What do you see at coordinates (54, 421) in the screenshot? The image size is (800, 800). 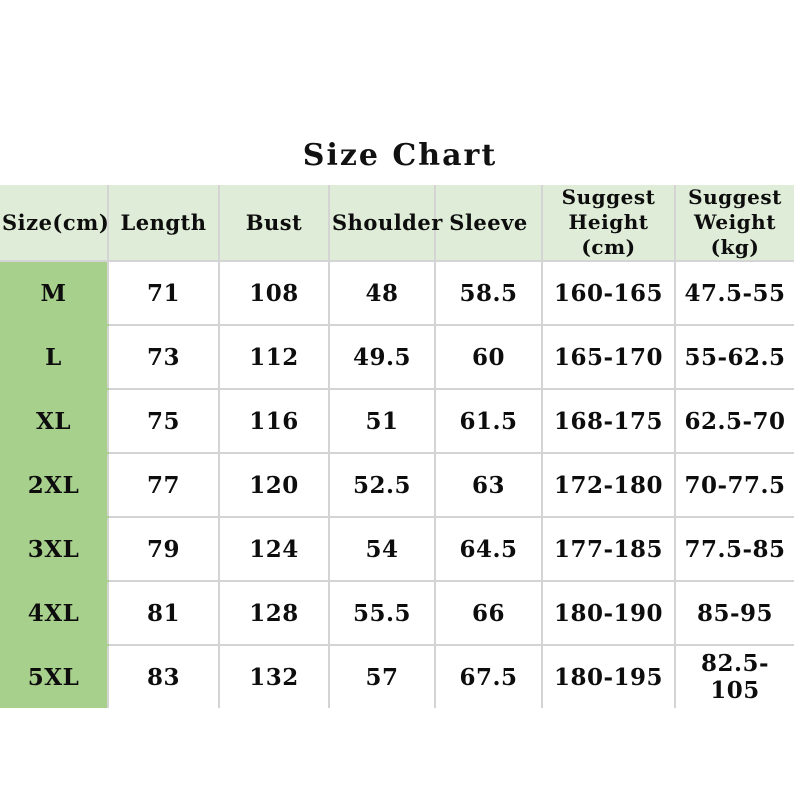 I see `cell-size: XL` at bounding box center [54, 421].